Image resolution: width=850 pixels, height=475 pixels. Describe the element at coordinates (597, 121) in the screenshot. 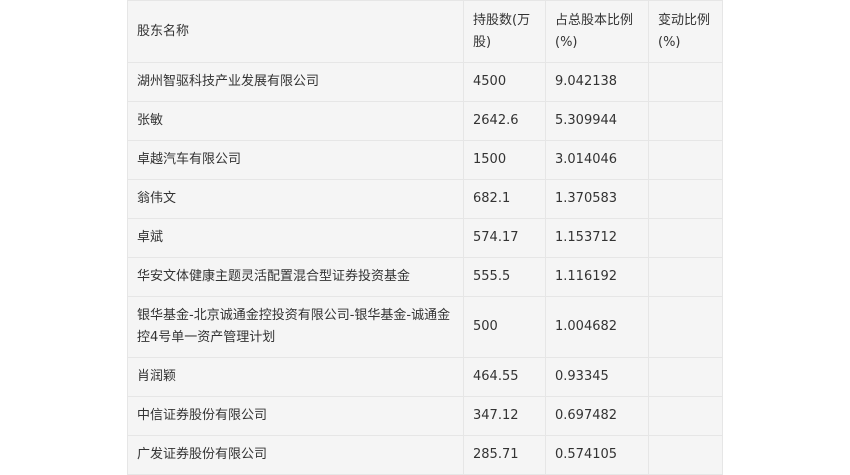

I see `cell-share-ratio: 5.309944` at that location.